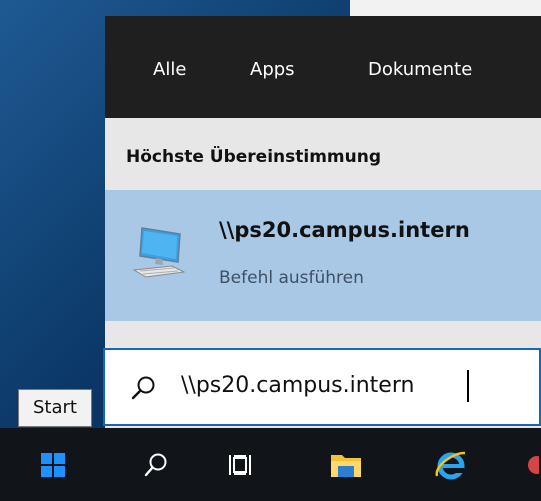 The height and width of the screenshot is (501, 541). Describe the element at coordinates (272, 69) in the screenshot. I see `tab-apps: Apps` at that location.